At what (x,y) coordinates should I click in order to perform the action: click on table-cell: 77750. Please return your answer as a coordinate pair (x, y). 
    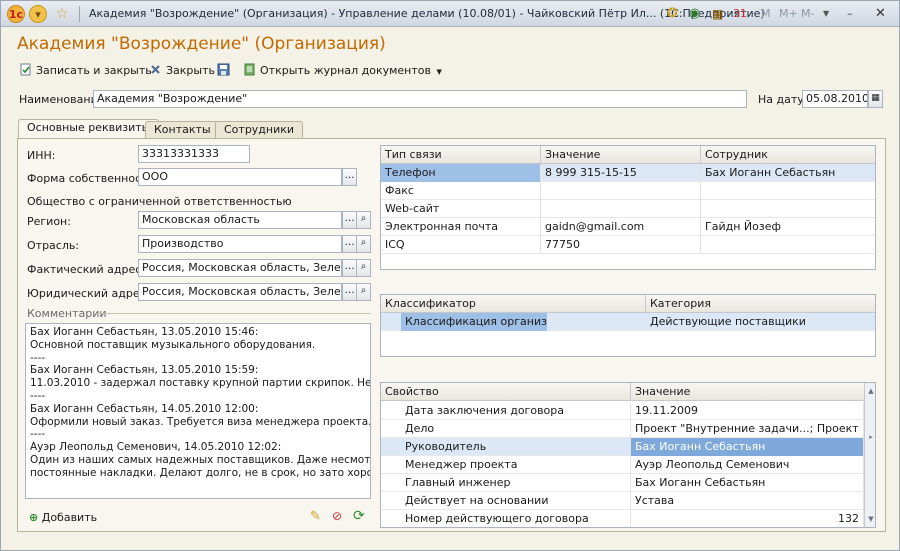
    Looking at the image, I should click on (621, 245).